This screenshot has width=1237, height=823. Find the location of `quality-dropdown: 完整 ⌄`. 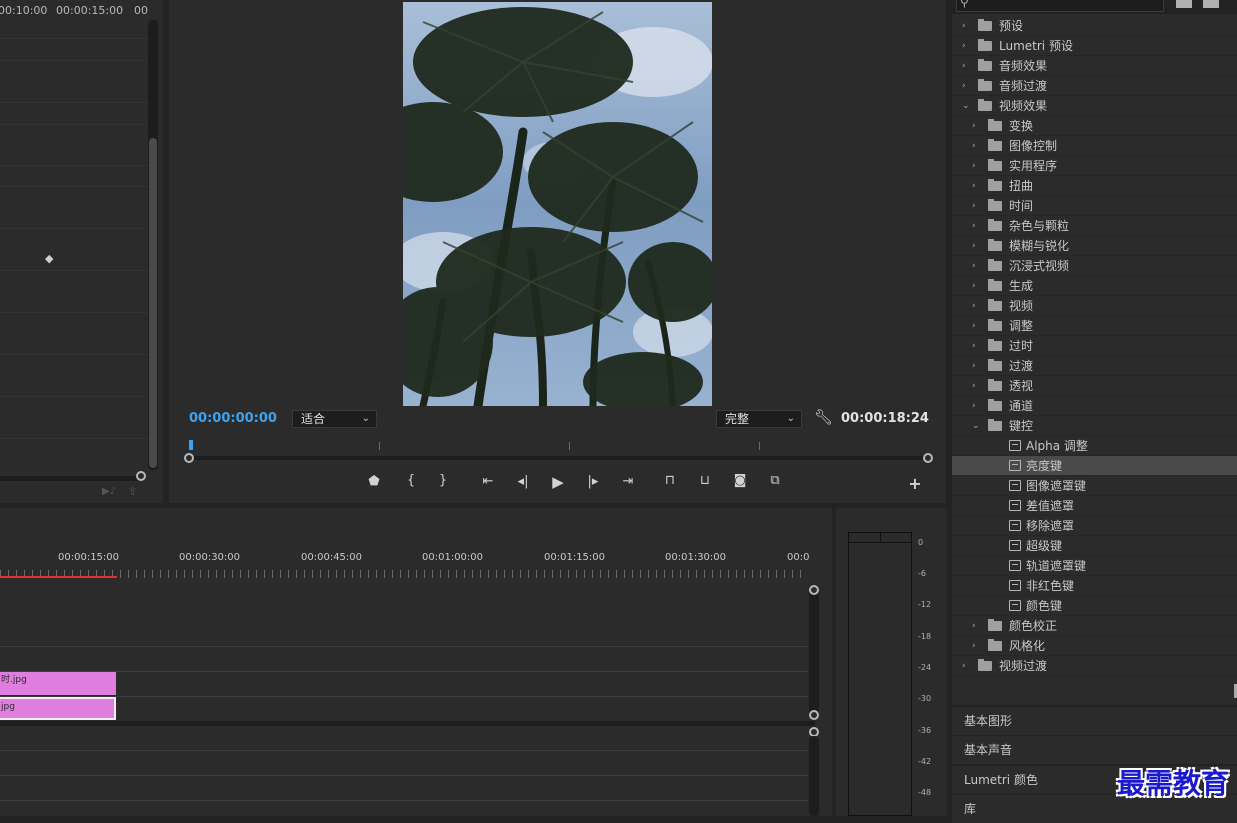

quality-dropdown: 完整 ⌄ is located at coordinates (759, 419).